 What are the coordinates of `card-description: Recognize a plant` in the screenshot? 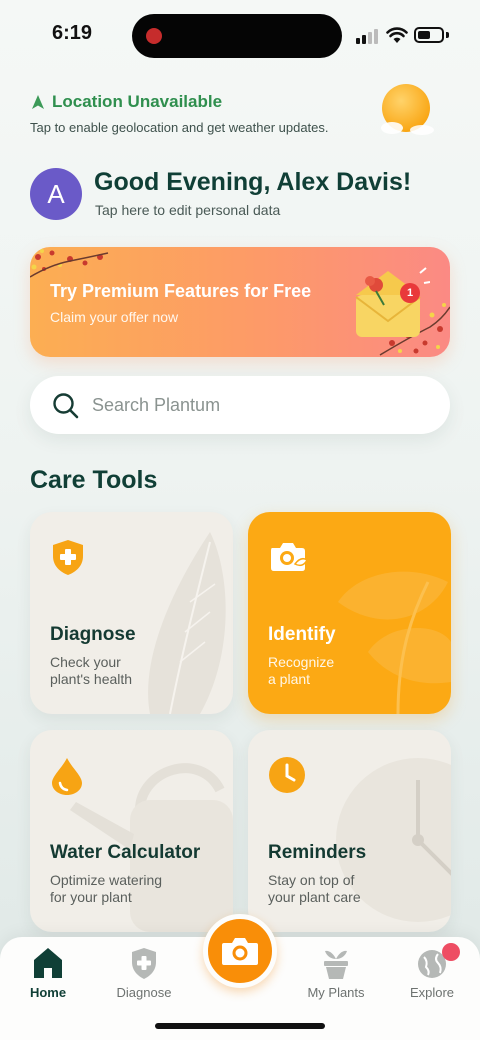 It's located at (338, 671).